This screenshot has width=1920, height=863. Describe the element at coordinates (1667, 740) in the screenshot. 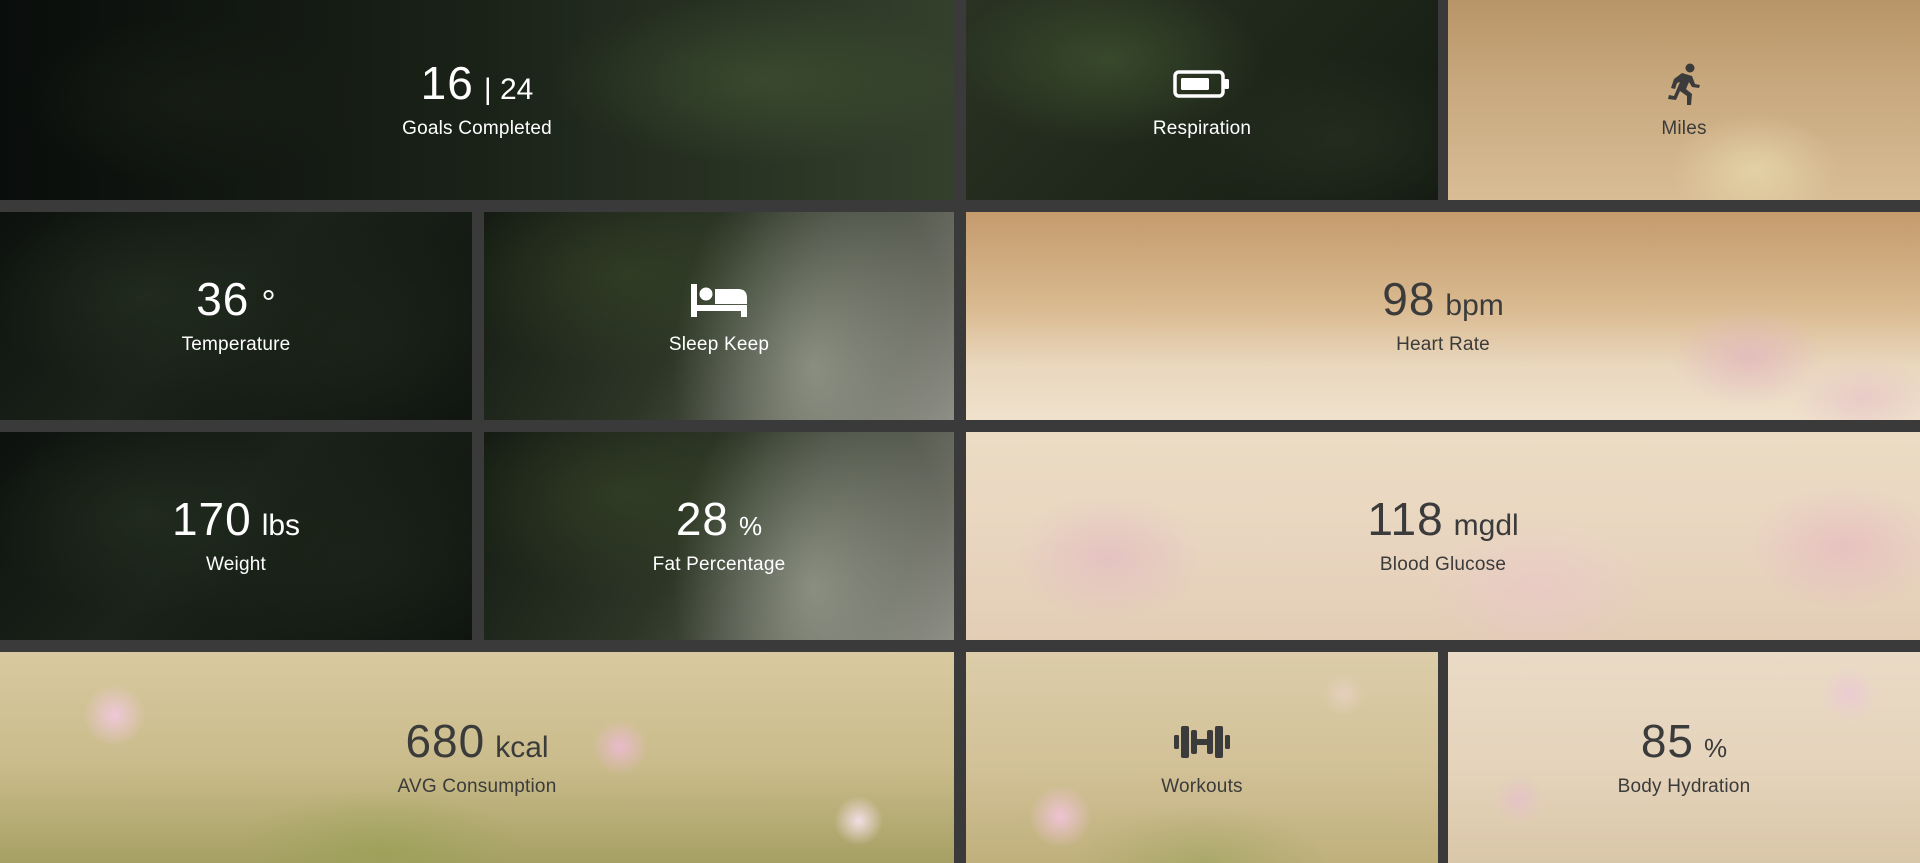

I see `hydration-value: 85` at that location.